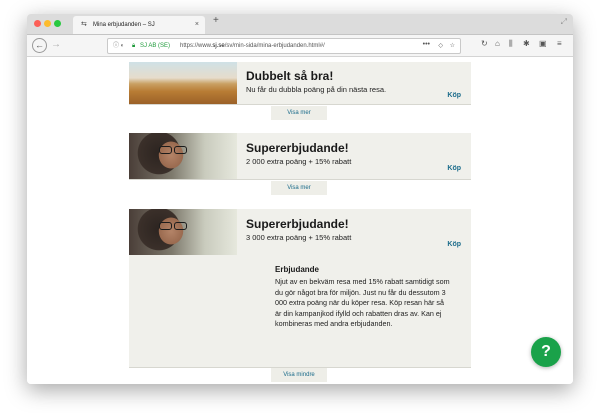  What do you see at coordinates (56, 45) in the screenshot?
I see `forward-button: →` at bounding box center [56, 45].